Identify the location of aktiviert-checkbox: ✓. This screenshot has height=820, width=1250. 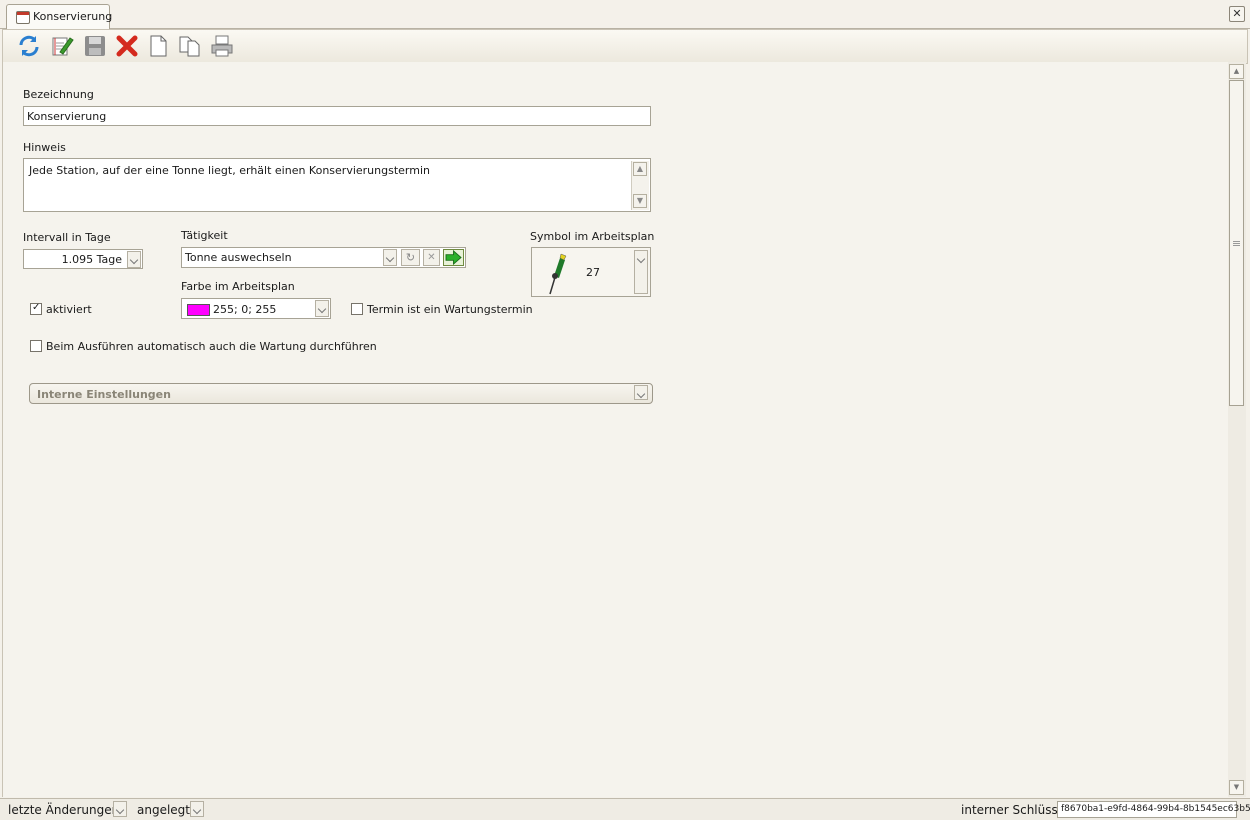
(36, 308).